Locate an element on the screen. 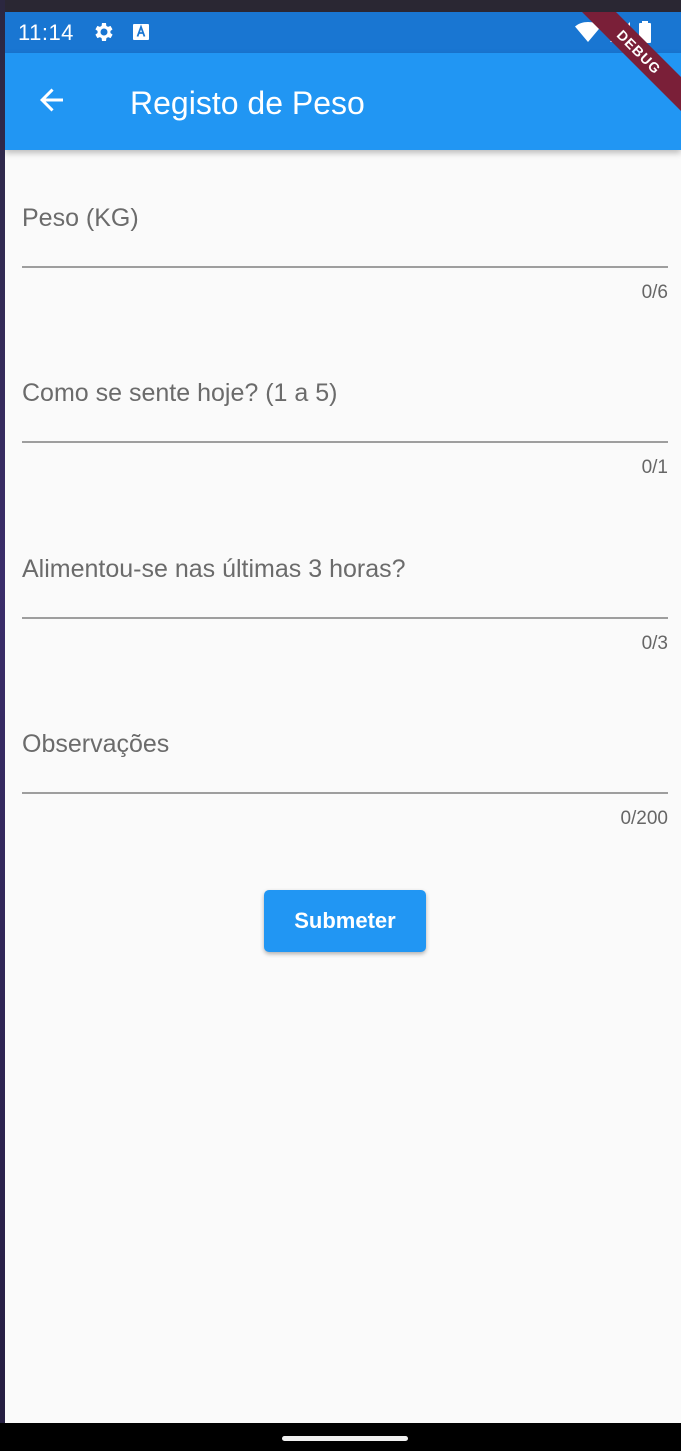 The image size is (681, 1451). mood-counter: 0/1 is located at coordinates (654, 467).